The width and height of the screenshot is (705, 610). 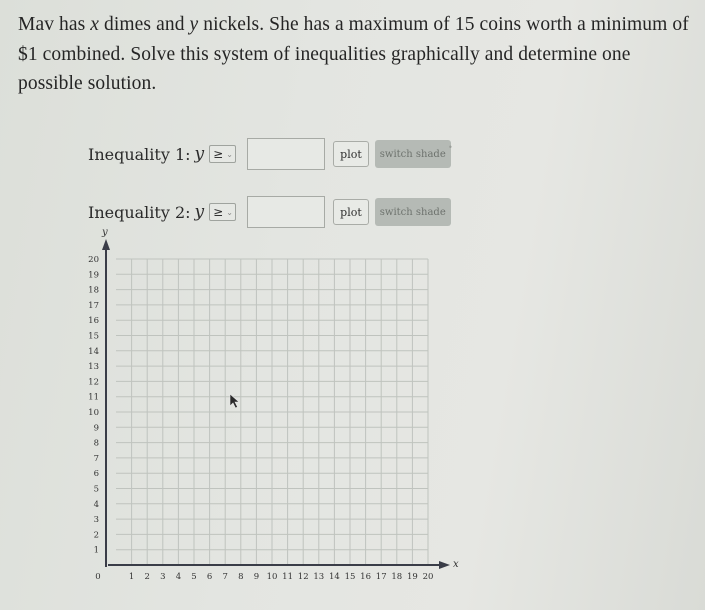 I want to click on x-tick-label: 19, so click(x=412, y=577).